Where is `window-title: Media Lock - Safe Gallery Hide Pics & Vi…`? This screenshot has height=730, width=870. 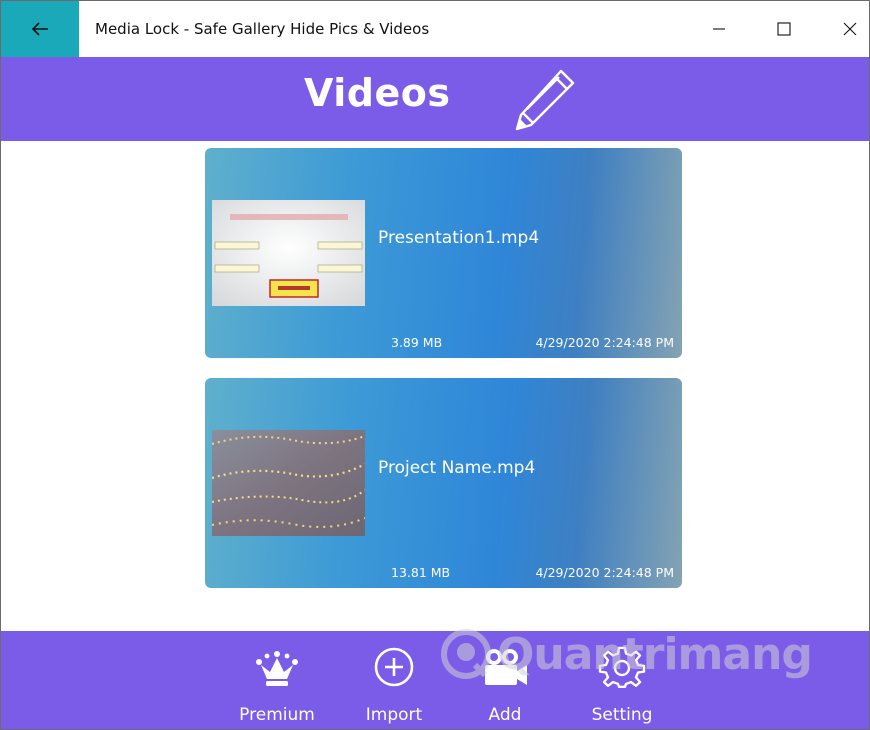 window-title: Media Lock - Safe Gallery Hide Pics & Vi… is located at coordinates (262, 29).